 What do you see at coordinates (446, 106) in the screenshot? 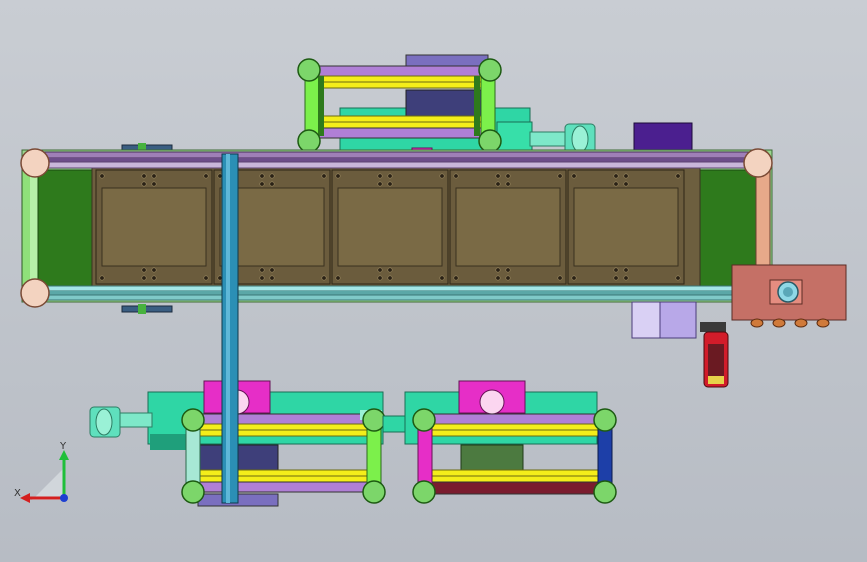
I see `top-gripper-module` at bounding box center [446, 106].